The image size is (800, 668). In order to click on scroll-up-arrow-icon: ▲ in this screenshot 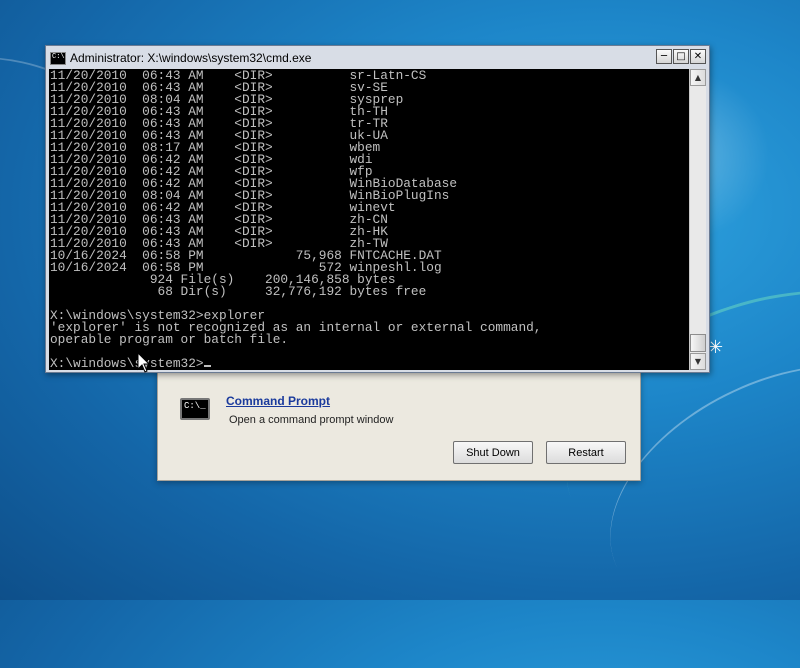, I will do `click(698, 77)`.